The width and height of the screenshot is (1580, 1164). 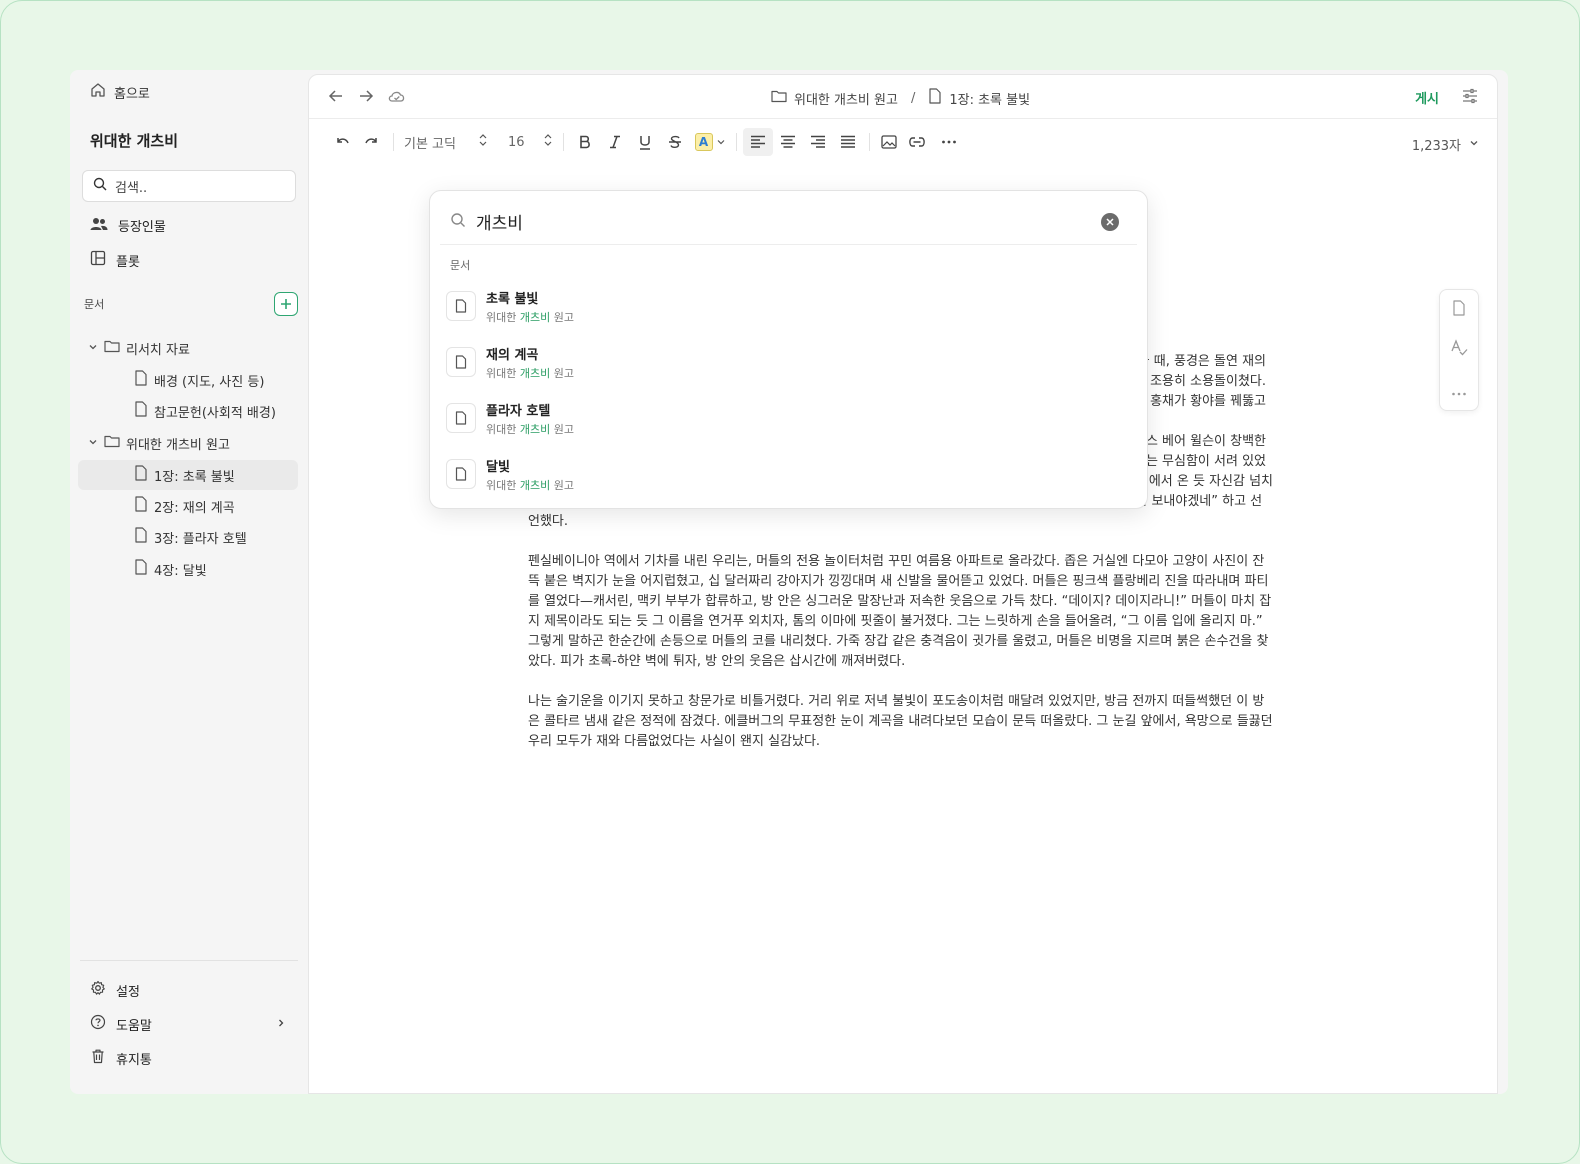 What do you see at coordinates (786, 474) in the screenshot?
I see `search-result-item: 달빛 위대한 개츠비 원고` at bounding box center [786, 474].